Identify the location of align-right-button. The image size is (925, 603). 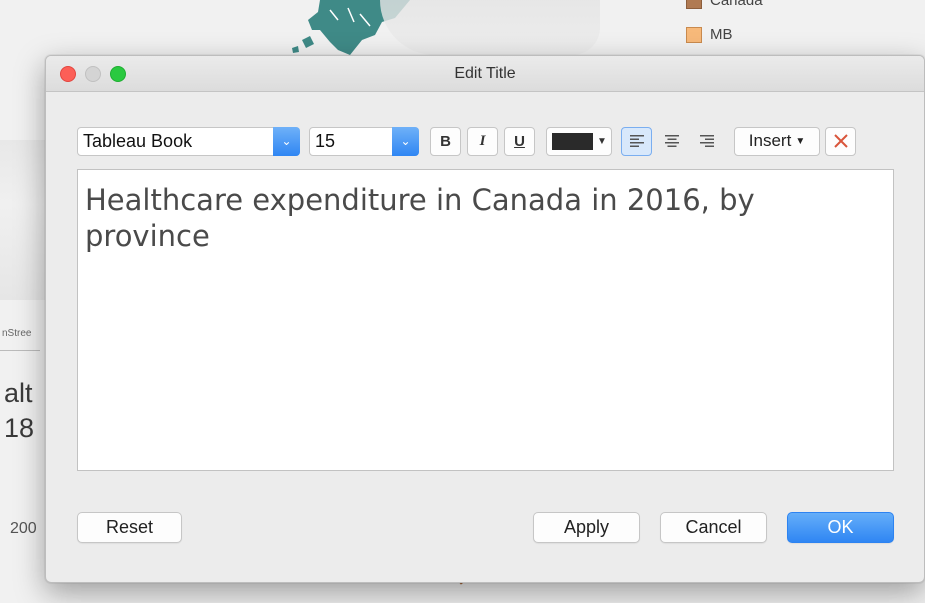
(706, 141).